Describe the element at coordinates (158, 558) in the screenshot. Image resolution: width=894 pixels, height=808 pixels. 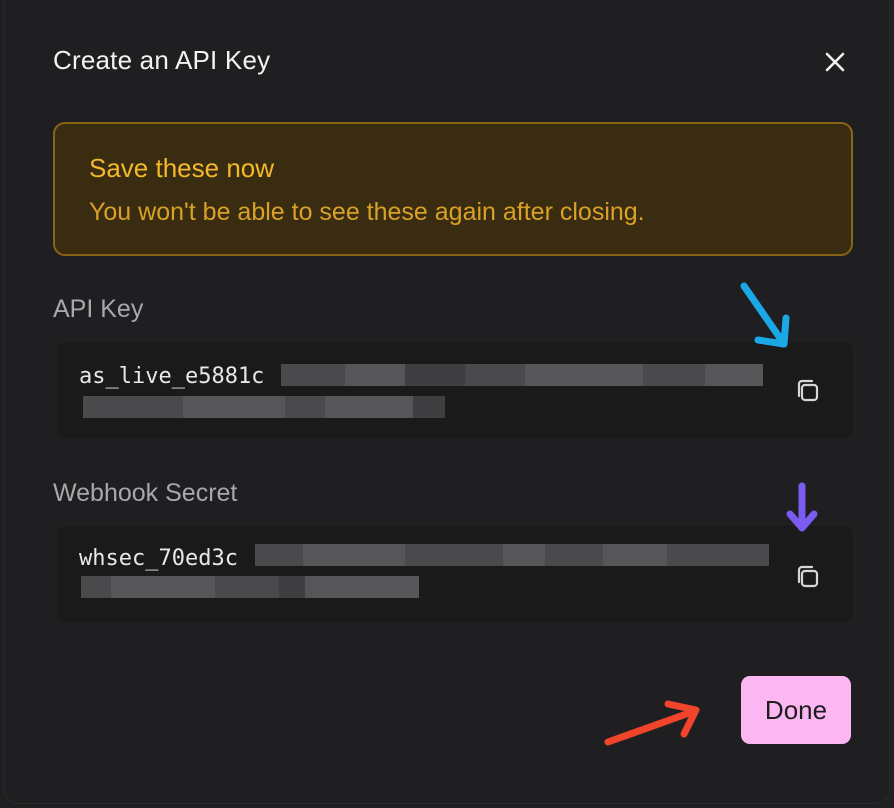
I see `webhook-secret-value: whsec_70ed3c` at that location.